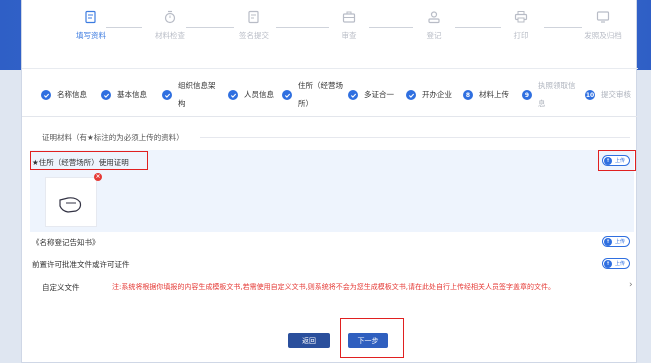  I want to click on step-number-badge: 10, so click(590, 95).